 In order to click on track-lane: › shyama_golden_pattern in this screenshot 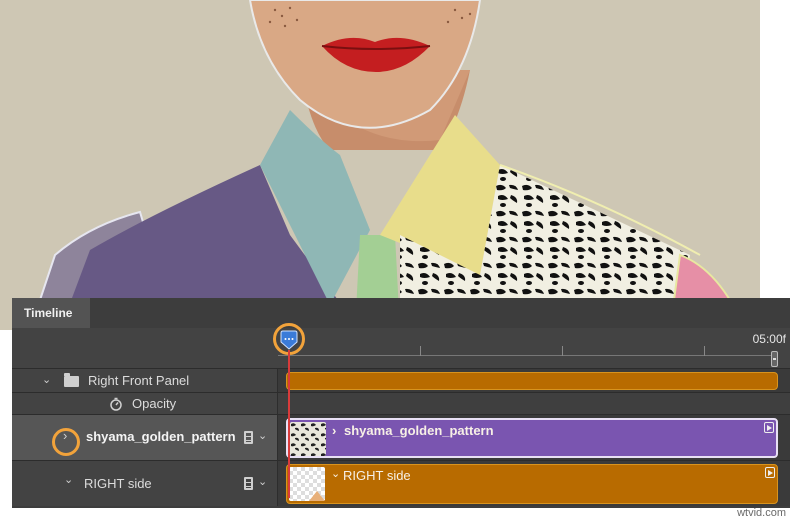, I will do `click(534, 437)`.